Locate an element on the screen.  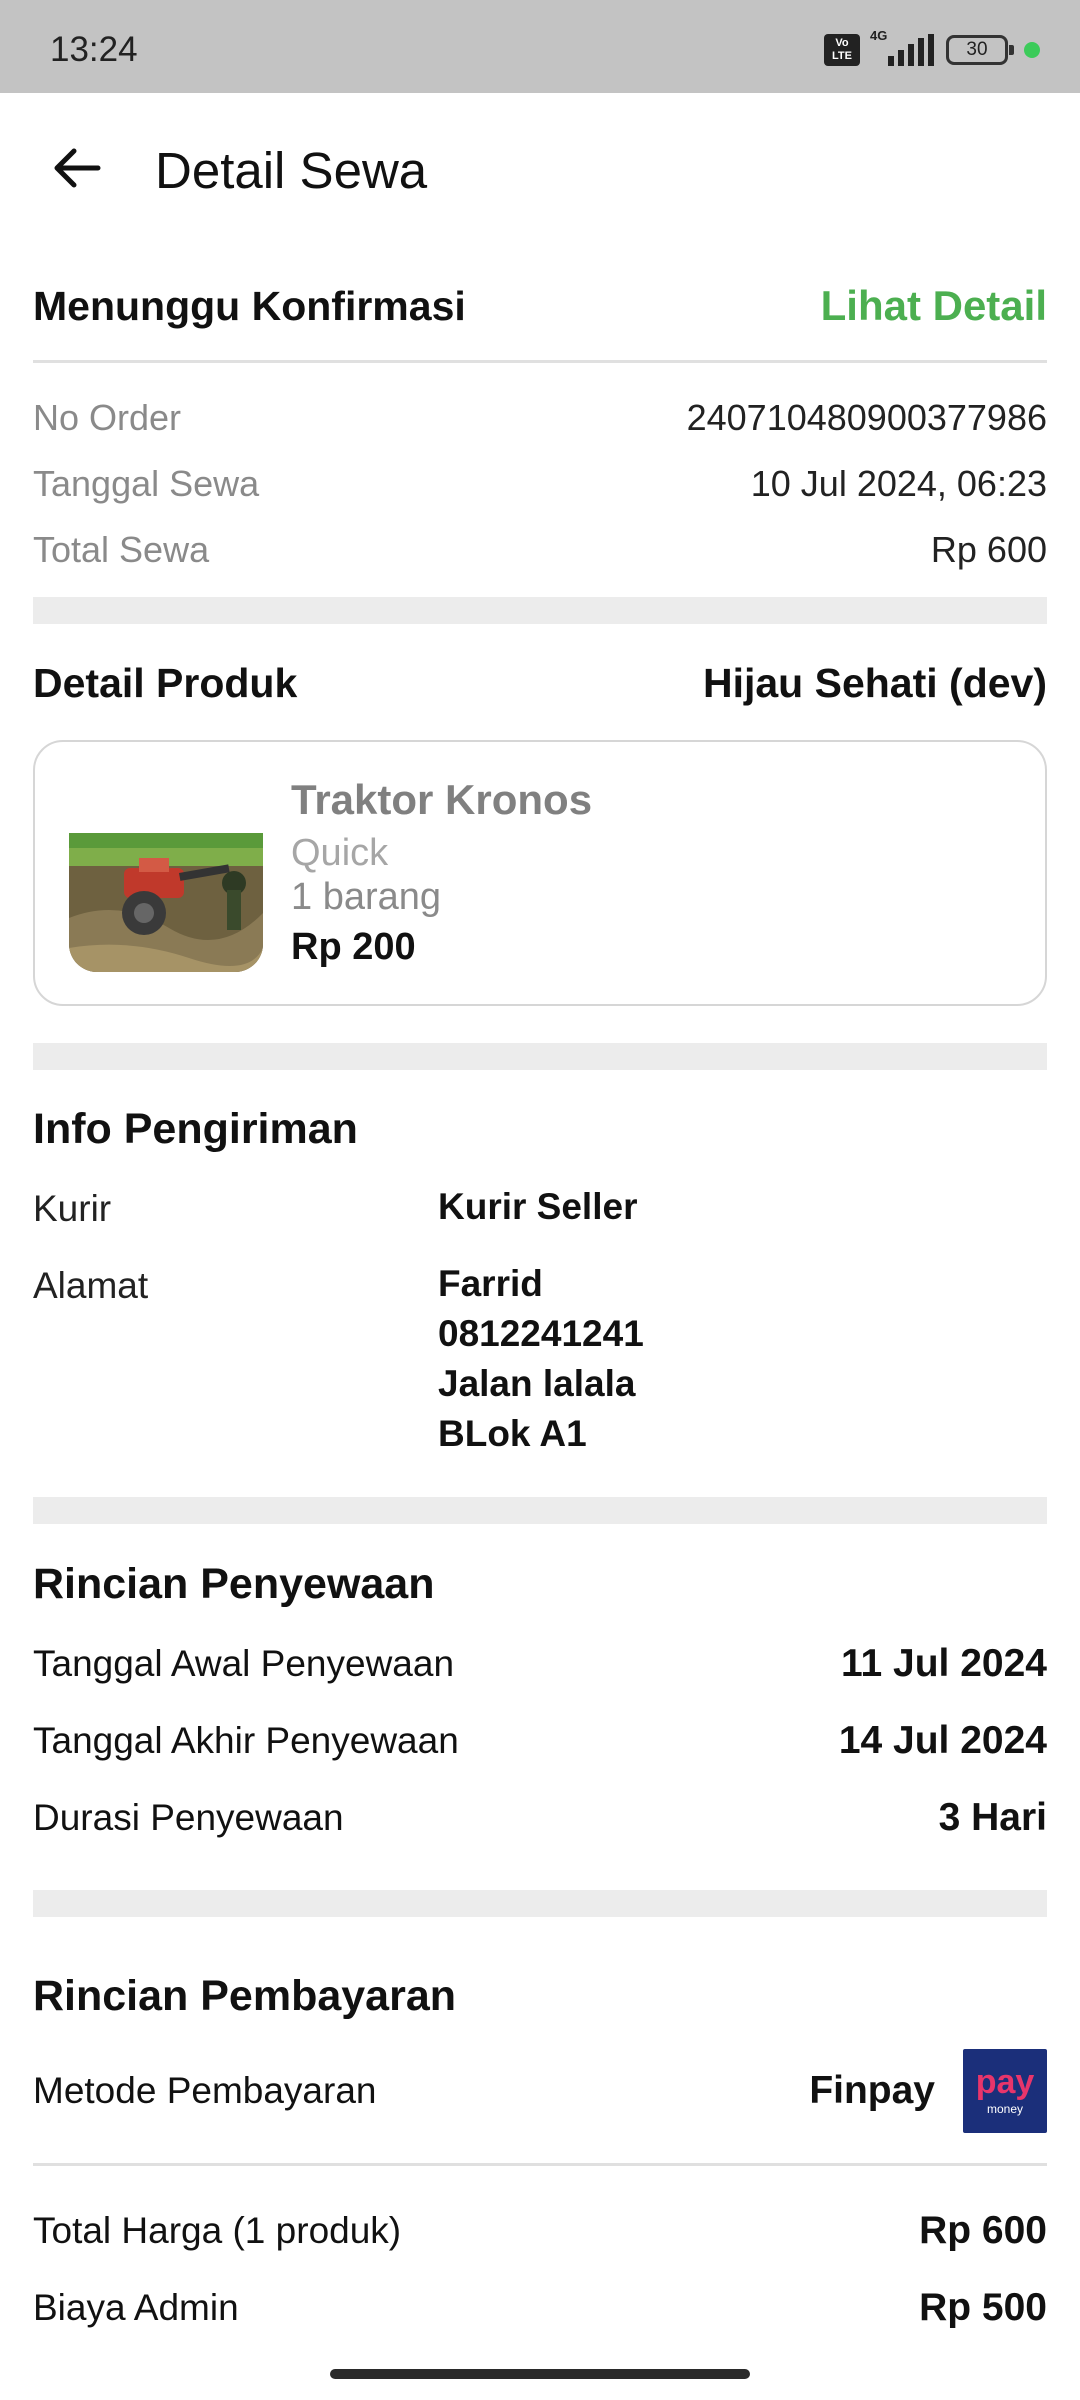
address-street: Jalan lalala is located at coordinates (537, 1383).